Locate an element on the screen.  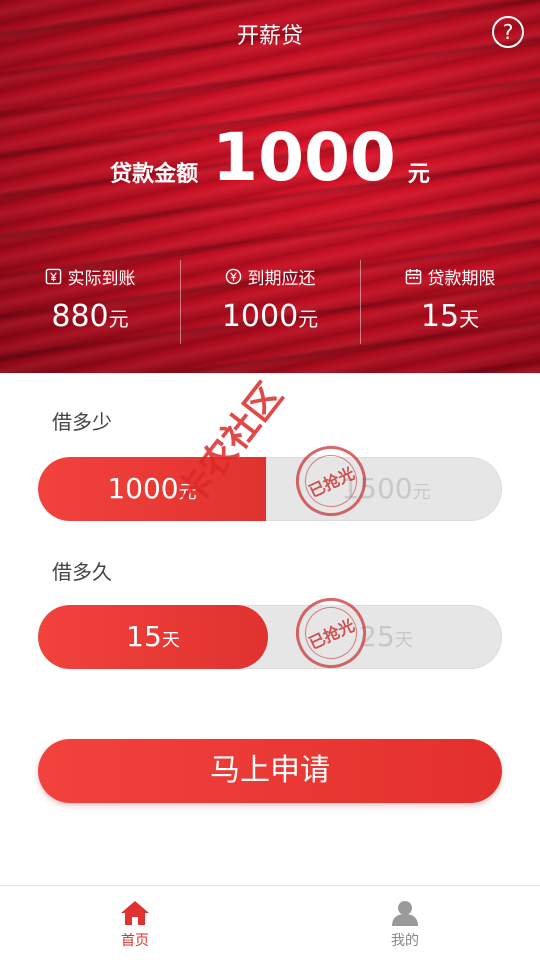
tab-me: 我的 is located at coordinates (405, 923).